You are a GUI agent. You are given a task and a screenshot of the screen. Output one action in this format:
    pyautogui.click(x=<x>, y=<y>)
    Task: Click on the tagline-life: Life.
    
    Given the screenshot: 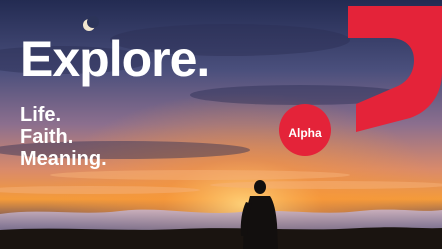 What is the action you would take?
    pyautogui.click(x=41, y=115)
    